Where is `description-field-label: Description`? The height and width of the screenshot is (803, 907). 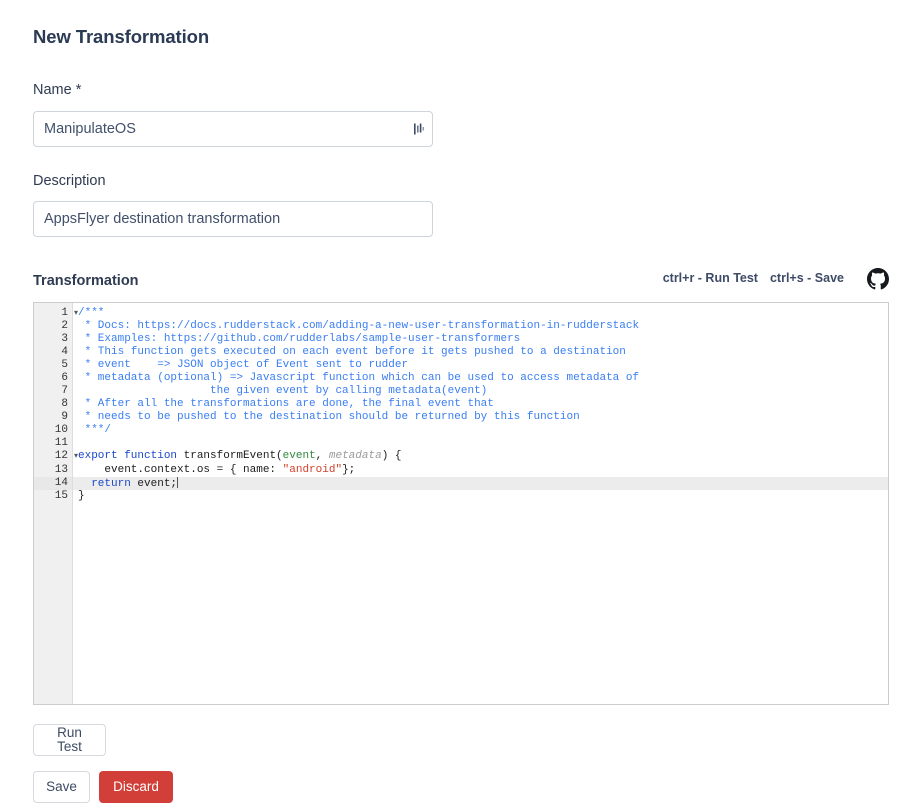 description-field-label: Description is located at coordinates (69, 180).